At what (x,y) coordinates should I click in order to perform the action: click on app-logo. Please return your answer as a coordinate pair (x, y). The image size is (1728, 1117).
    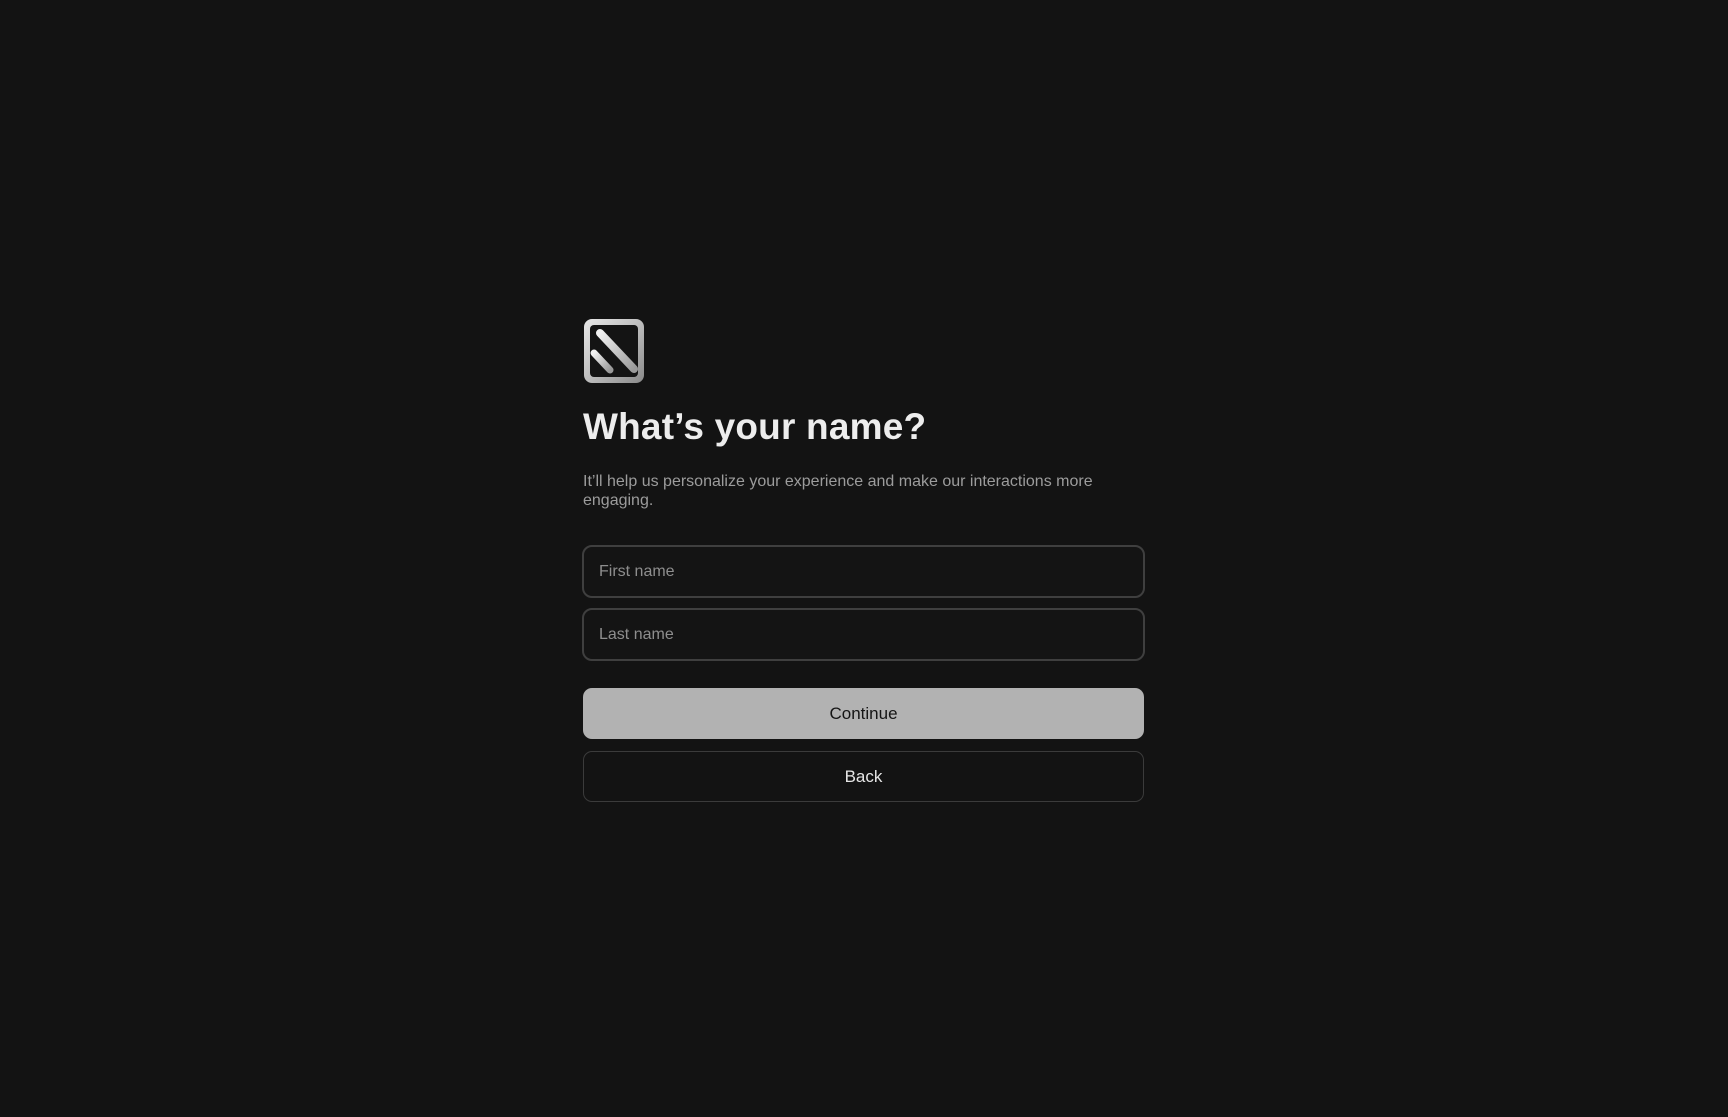
    Looking at the image, I should click on (863, 351).